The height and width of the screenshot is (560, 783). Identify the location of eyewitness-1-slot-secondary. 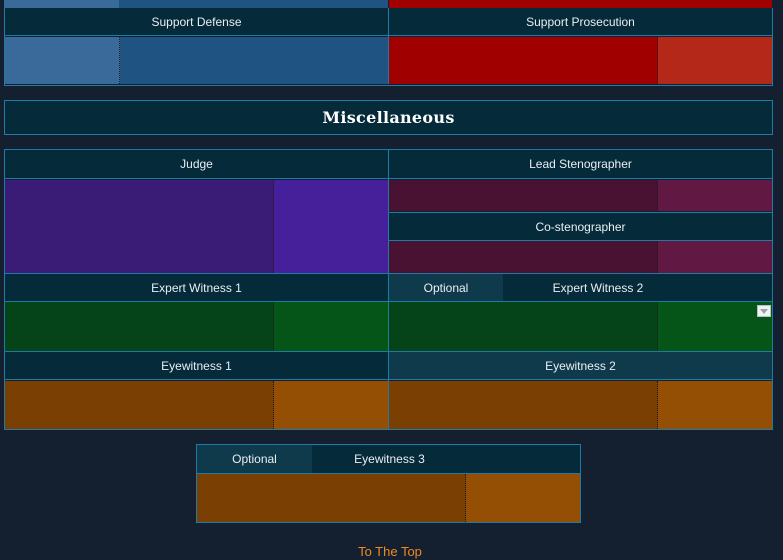
(331, 405).